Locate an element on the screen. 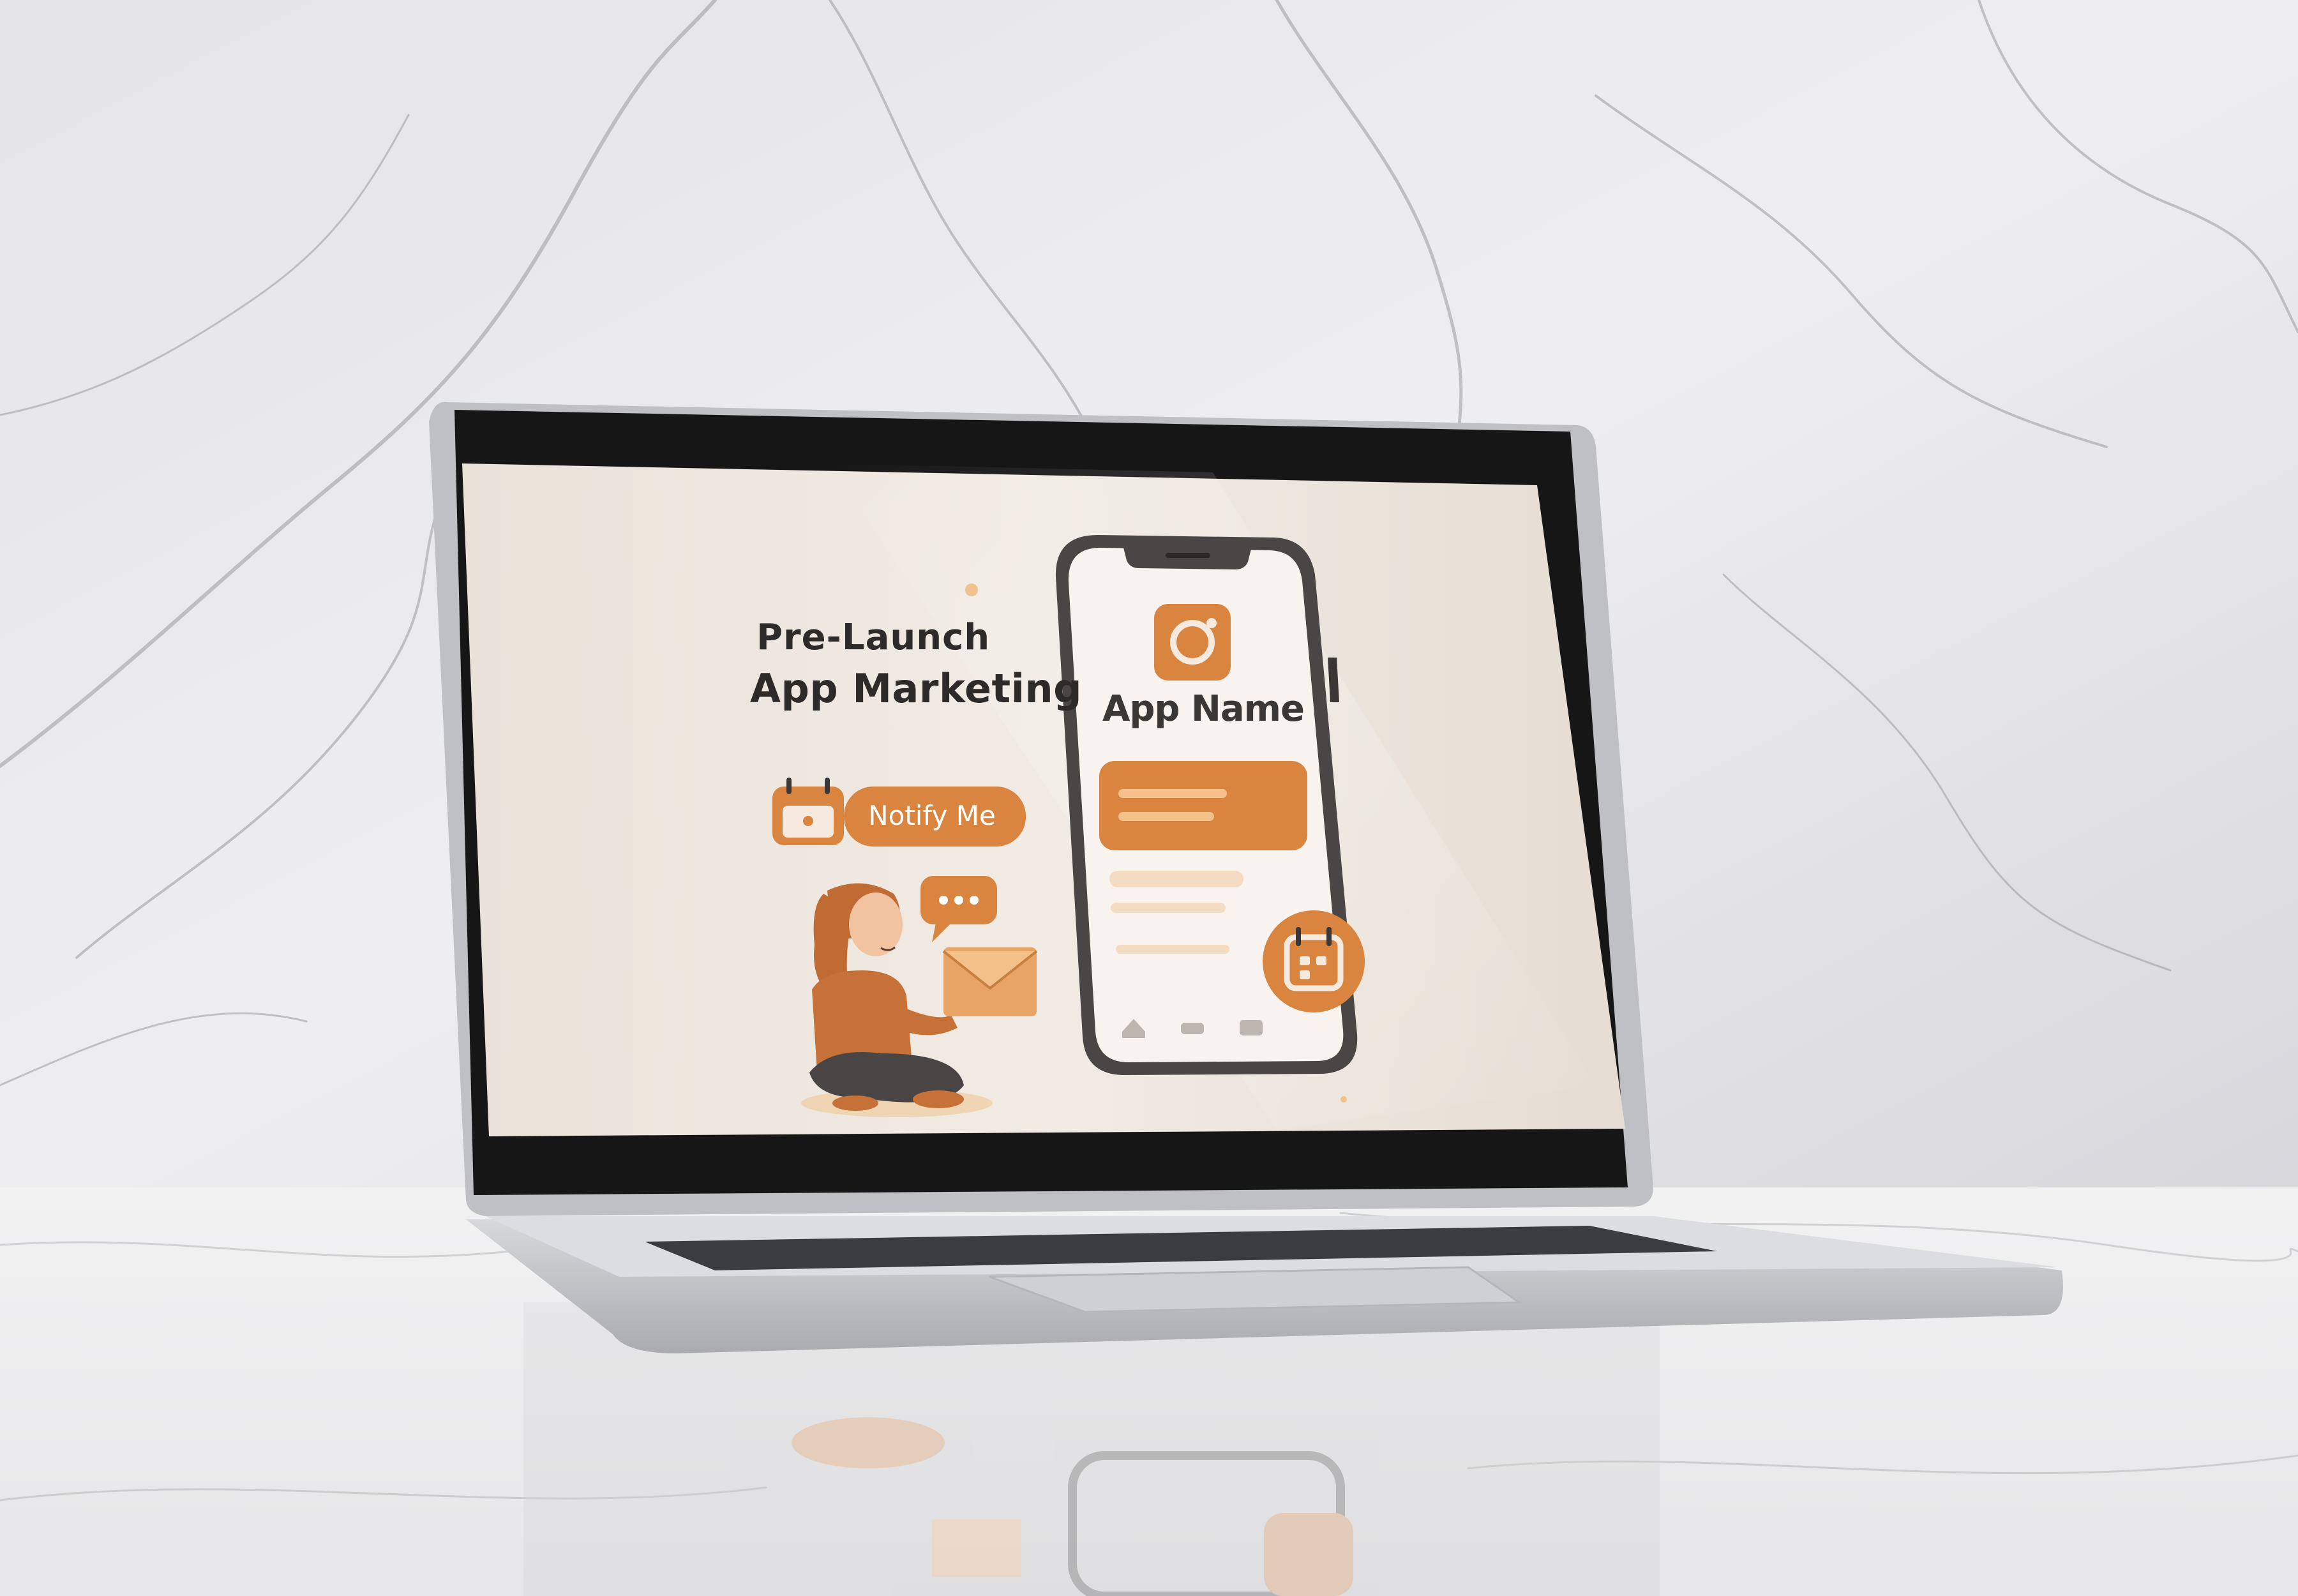  calendar-icon is located at coordinates (808, 811).